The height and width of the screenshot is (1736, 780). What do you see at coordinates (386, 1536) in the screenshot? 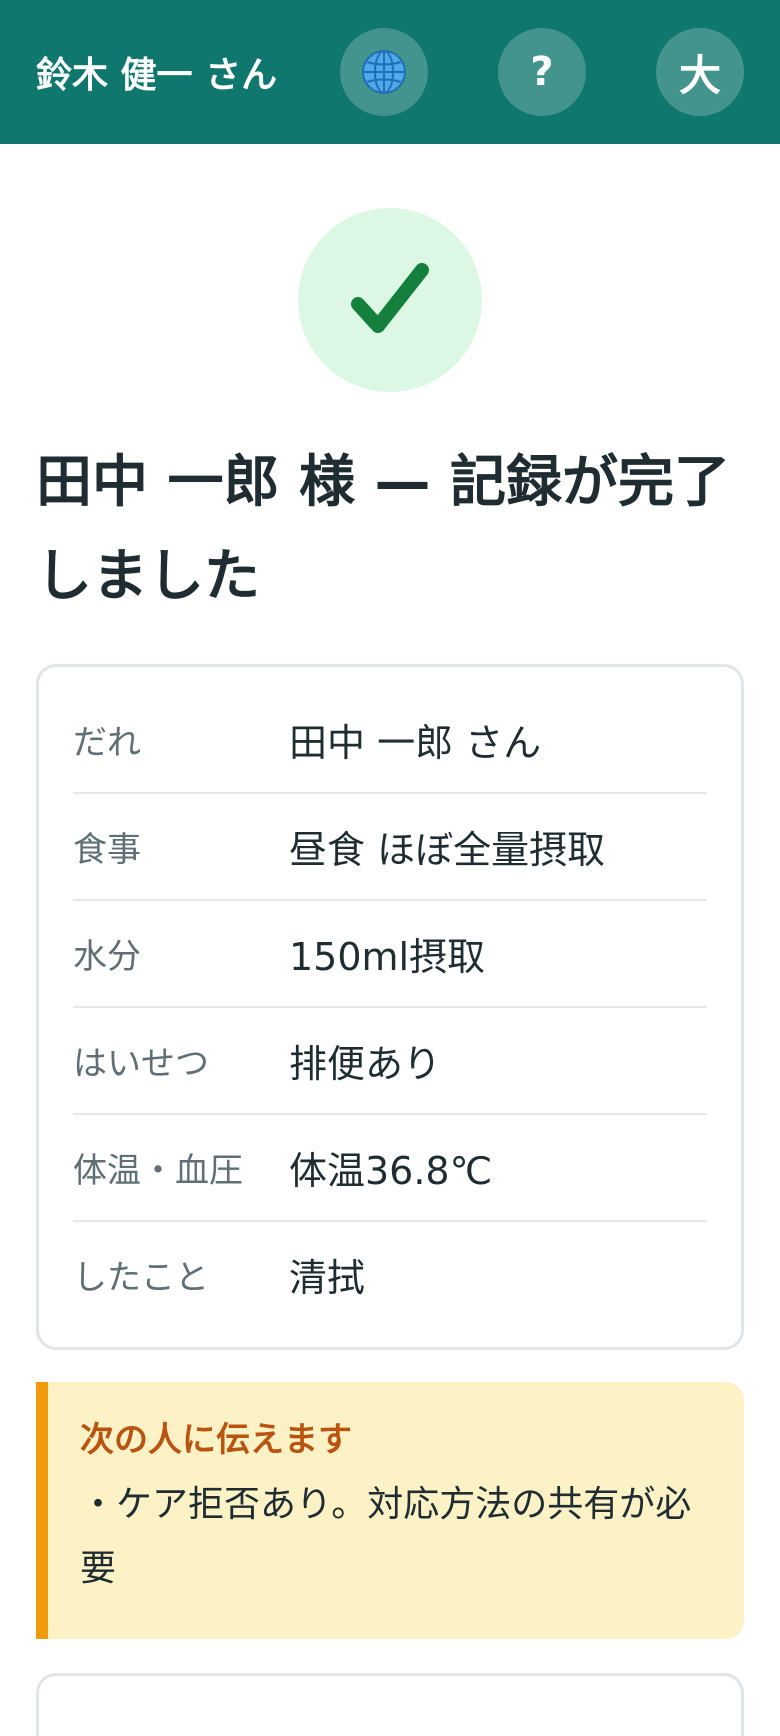
I see `handover-body: ・ケア拒否あり。対応方法の共有が必要` at bounding box center [386, 1536].